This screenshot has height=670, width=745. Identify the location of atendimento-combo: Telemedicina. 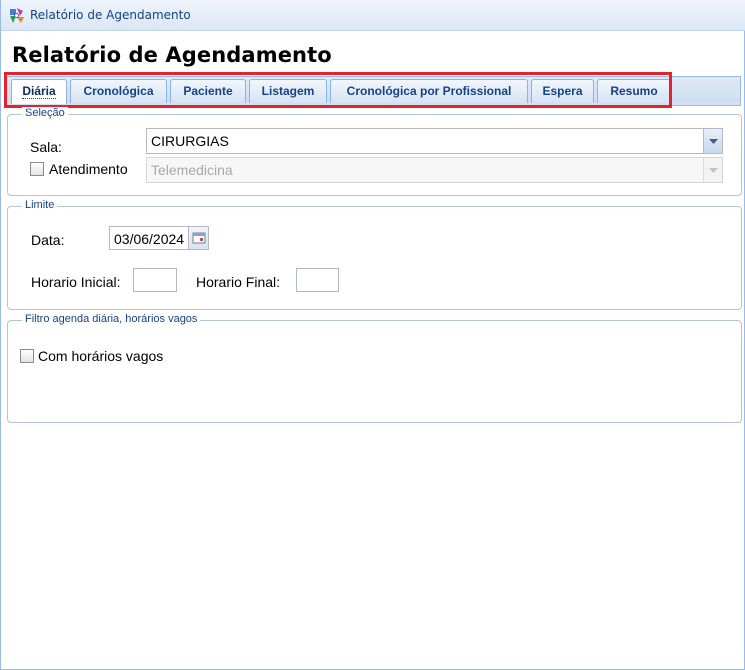
(434, 170).